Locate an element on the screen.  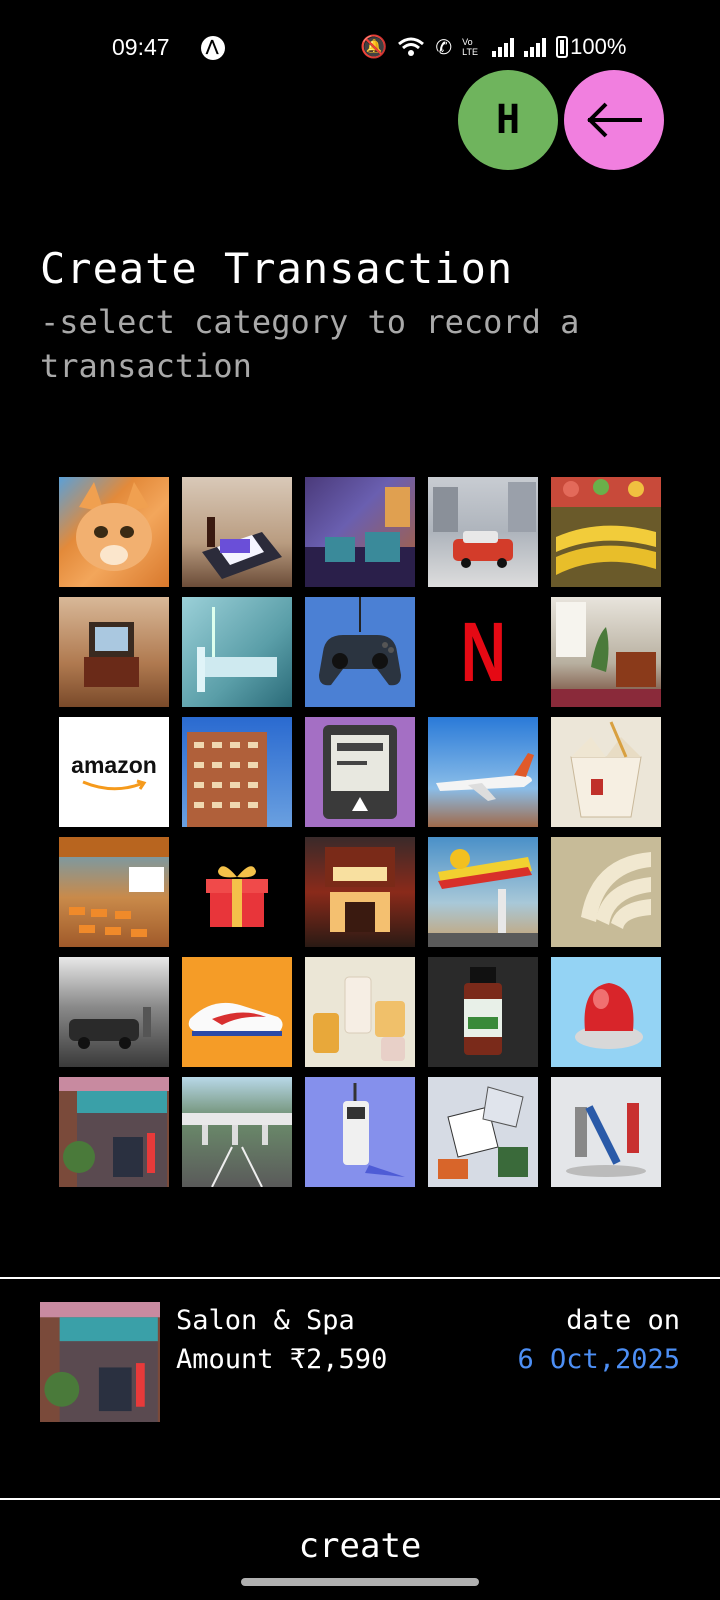
category-salon-spa is located at coordinates (114, 1132).